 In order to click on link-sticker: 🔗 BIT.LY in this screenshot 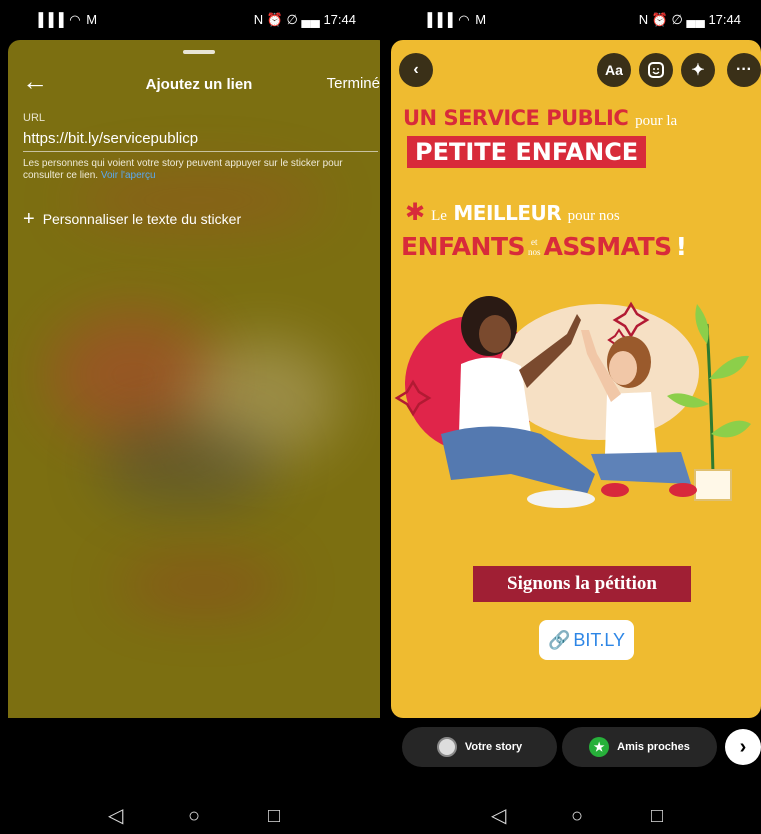, I will do `click(586, 640)`.